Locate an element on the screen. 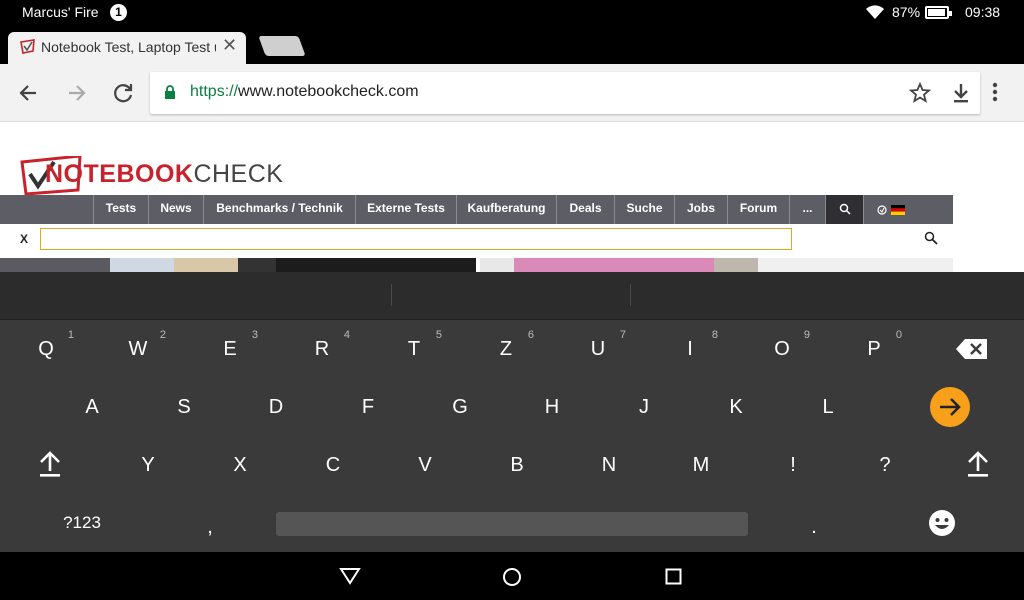 The height and width of the screenshot is (600, 1024). key-i: I8 is located at coordinates (690, 349).